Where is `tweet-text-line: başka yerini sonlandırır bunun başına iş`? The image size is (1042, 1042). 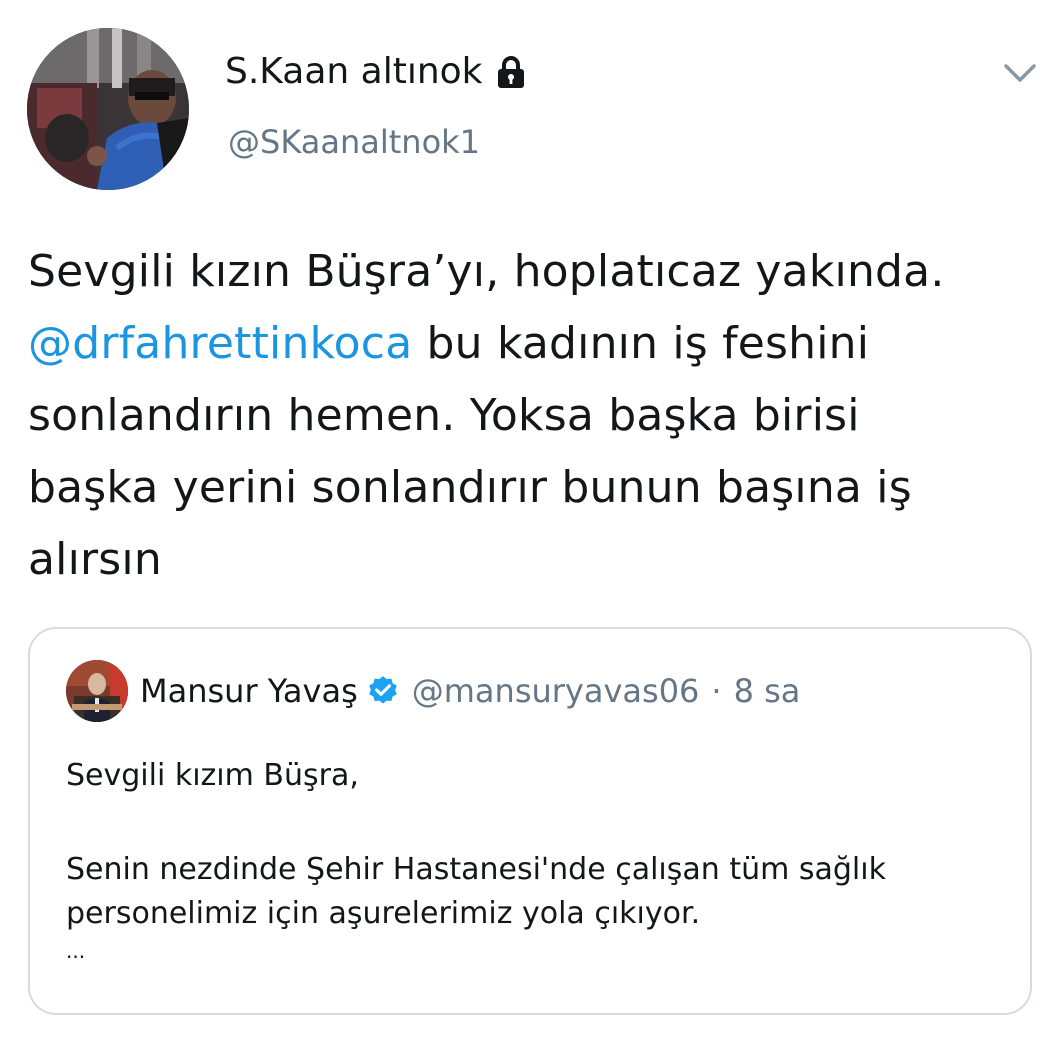
tweet-text-line: başka yerini sonlandırır bunun başına iş is located at coordinates (470, 487).